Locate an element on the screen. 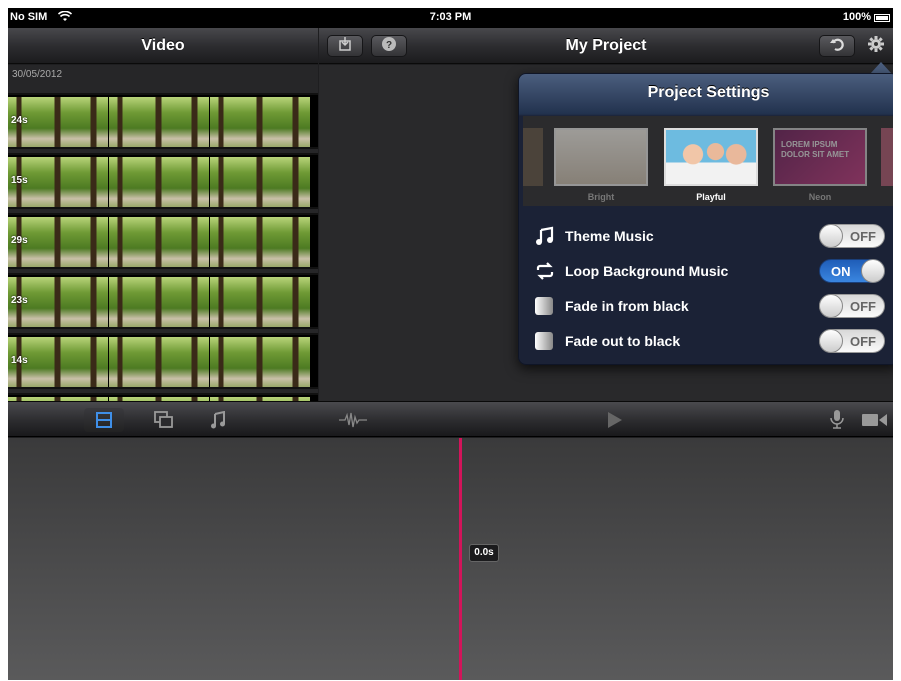 The height and width of the screenshot is (681, 901). battery-percent: 100% is located at coordinates (856, 17).